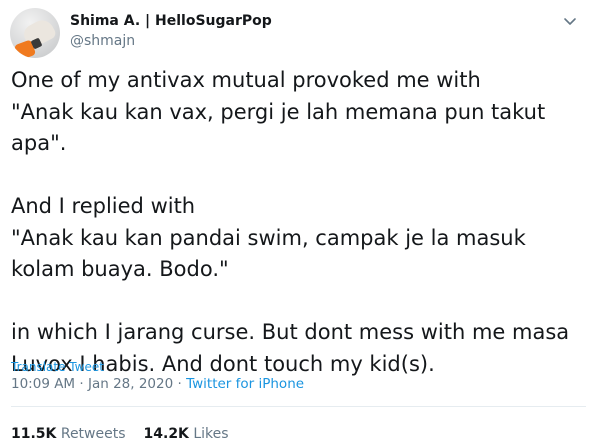 The height and width of the screenshot is (448, 597). What do you see at coordinates (171, 21) in the screenshot?
I see `author-display-name: Shima A. | HelloSugarPop` at bounding box center [171, 21].